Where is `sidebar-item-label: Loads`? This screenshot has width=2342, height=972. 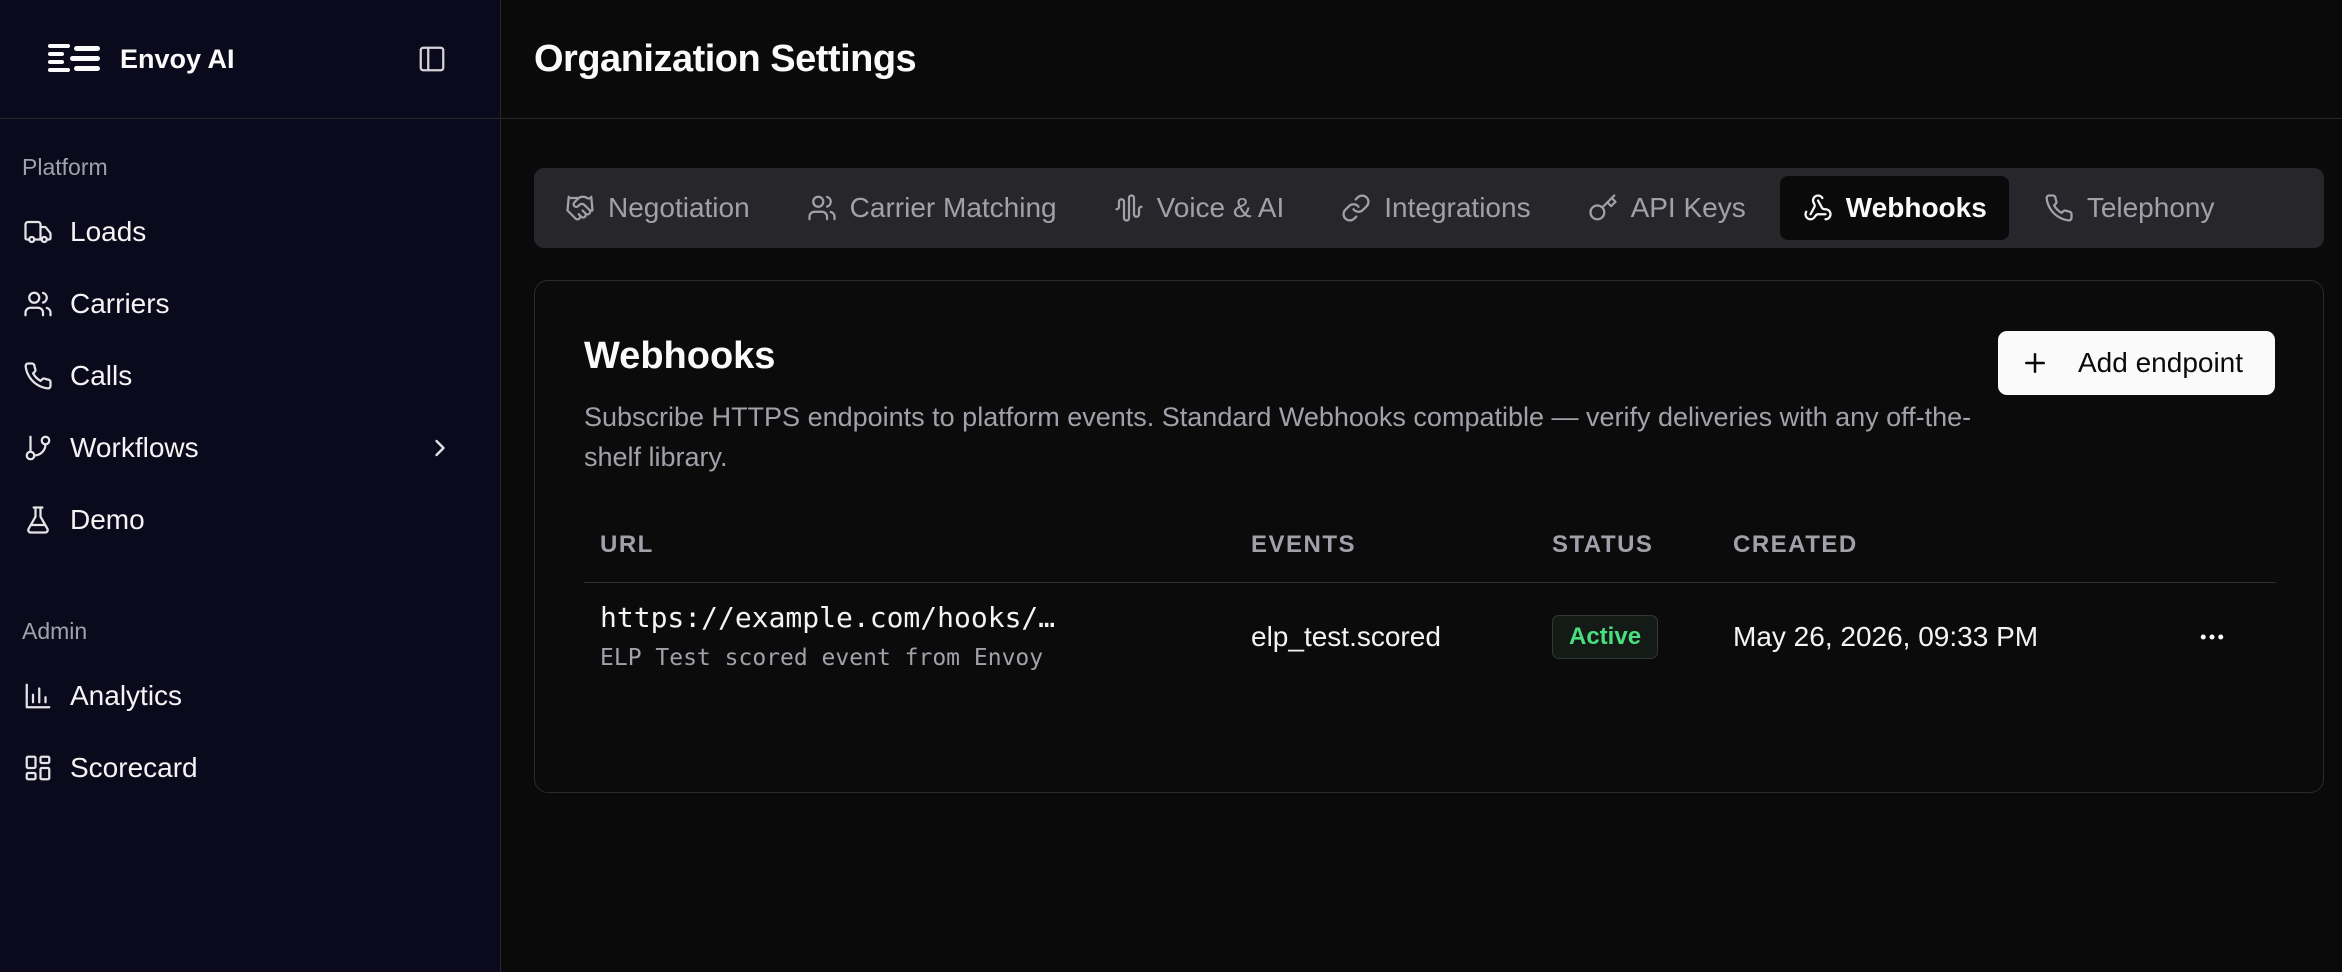 sidebar-item-label: Loads is located at coordinates (108, 231).